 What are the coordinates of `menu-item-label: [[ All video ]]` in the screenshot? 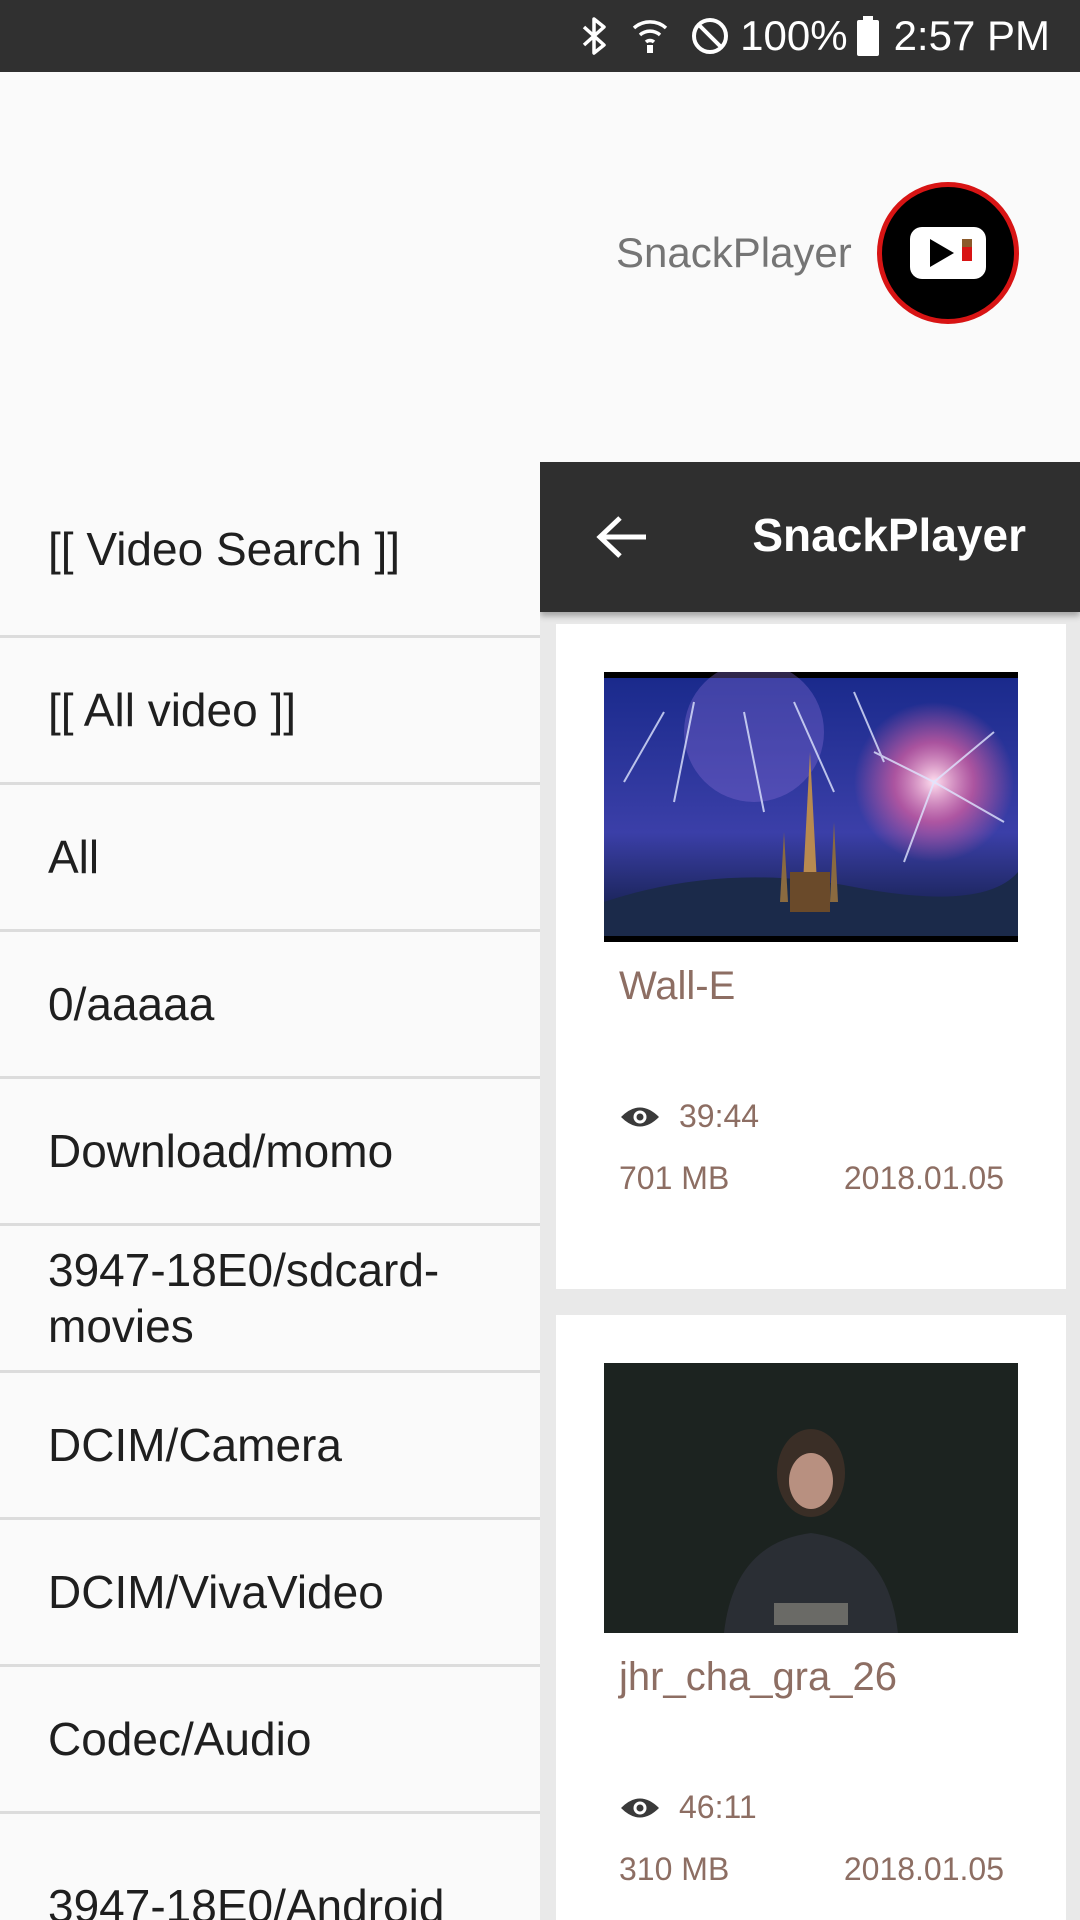 It's located at (172, 710).